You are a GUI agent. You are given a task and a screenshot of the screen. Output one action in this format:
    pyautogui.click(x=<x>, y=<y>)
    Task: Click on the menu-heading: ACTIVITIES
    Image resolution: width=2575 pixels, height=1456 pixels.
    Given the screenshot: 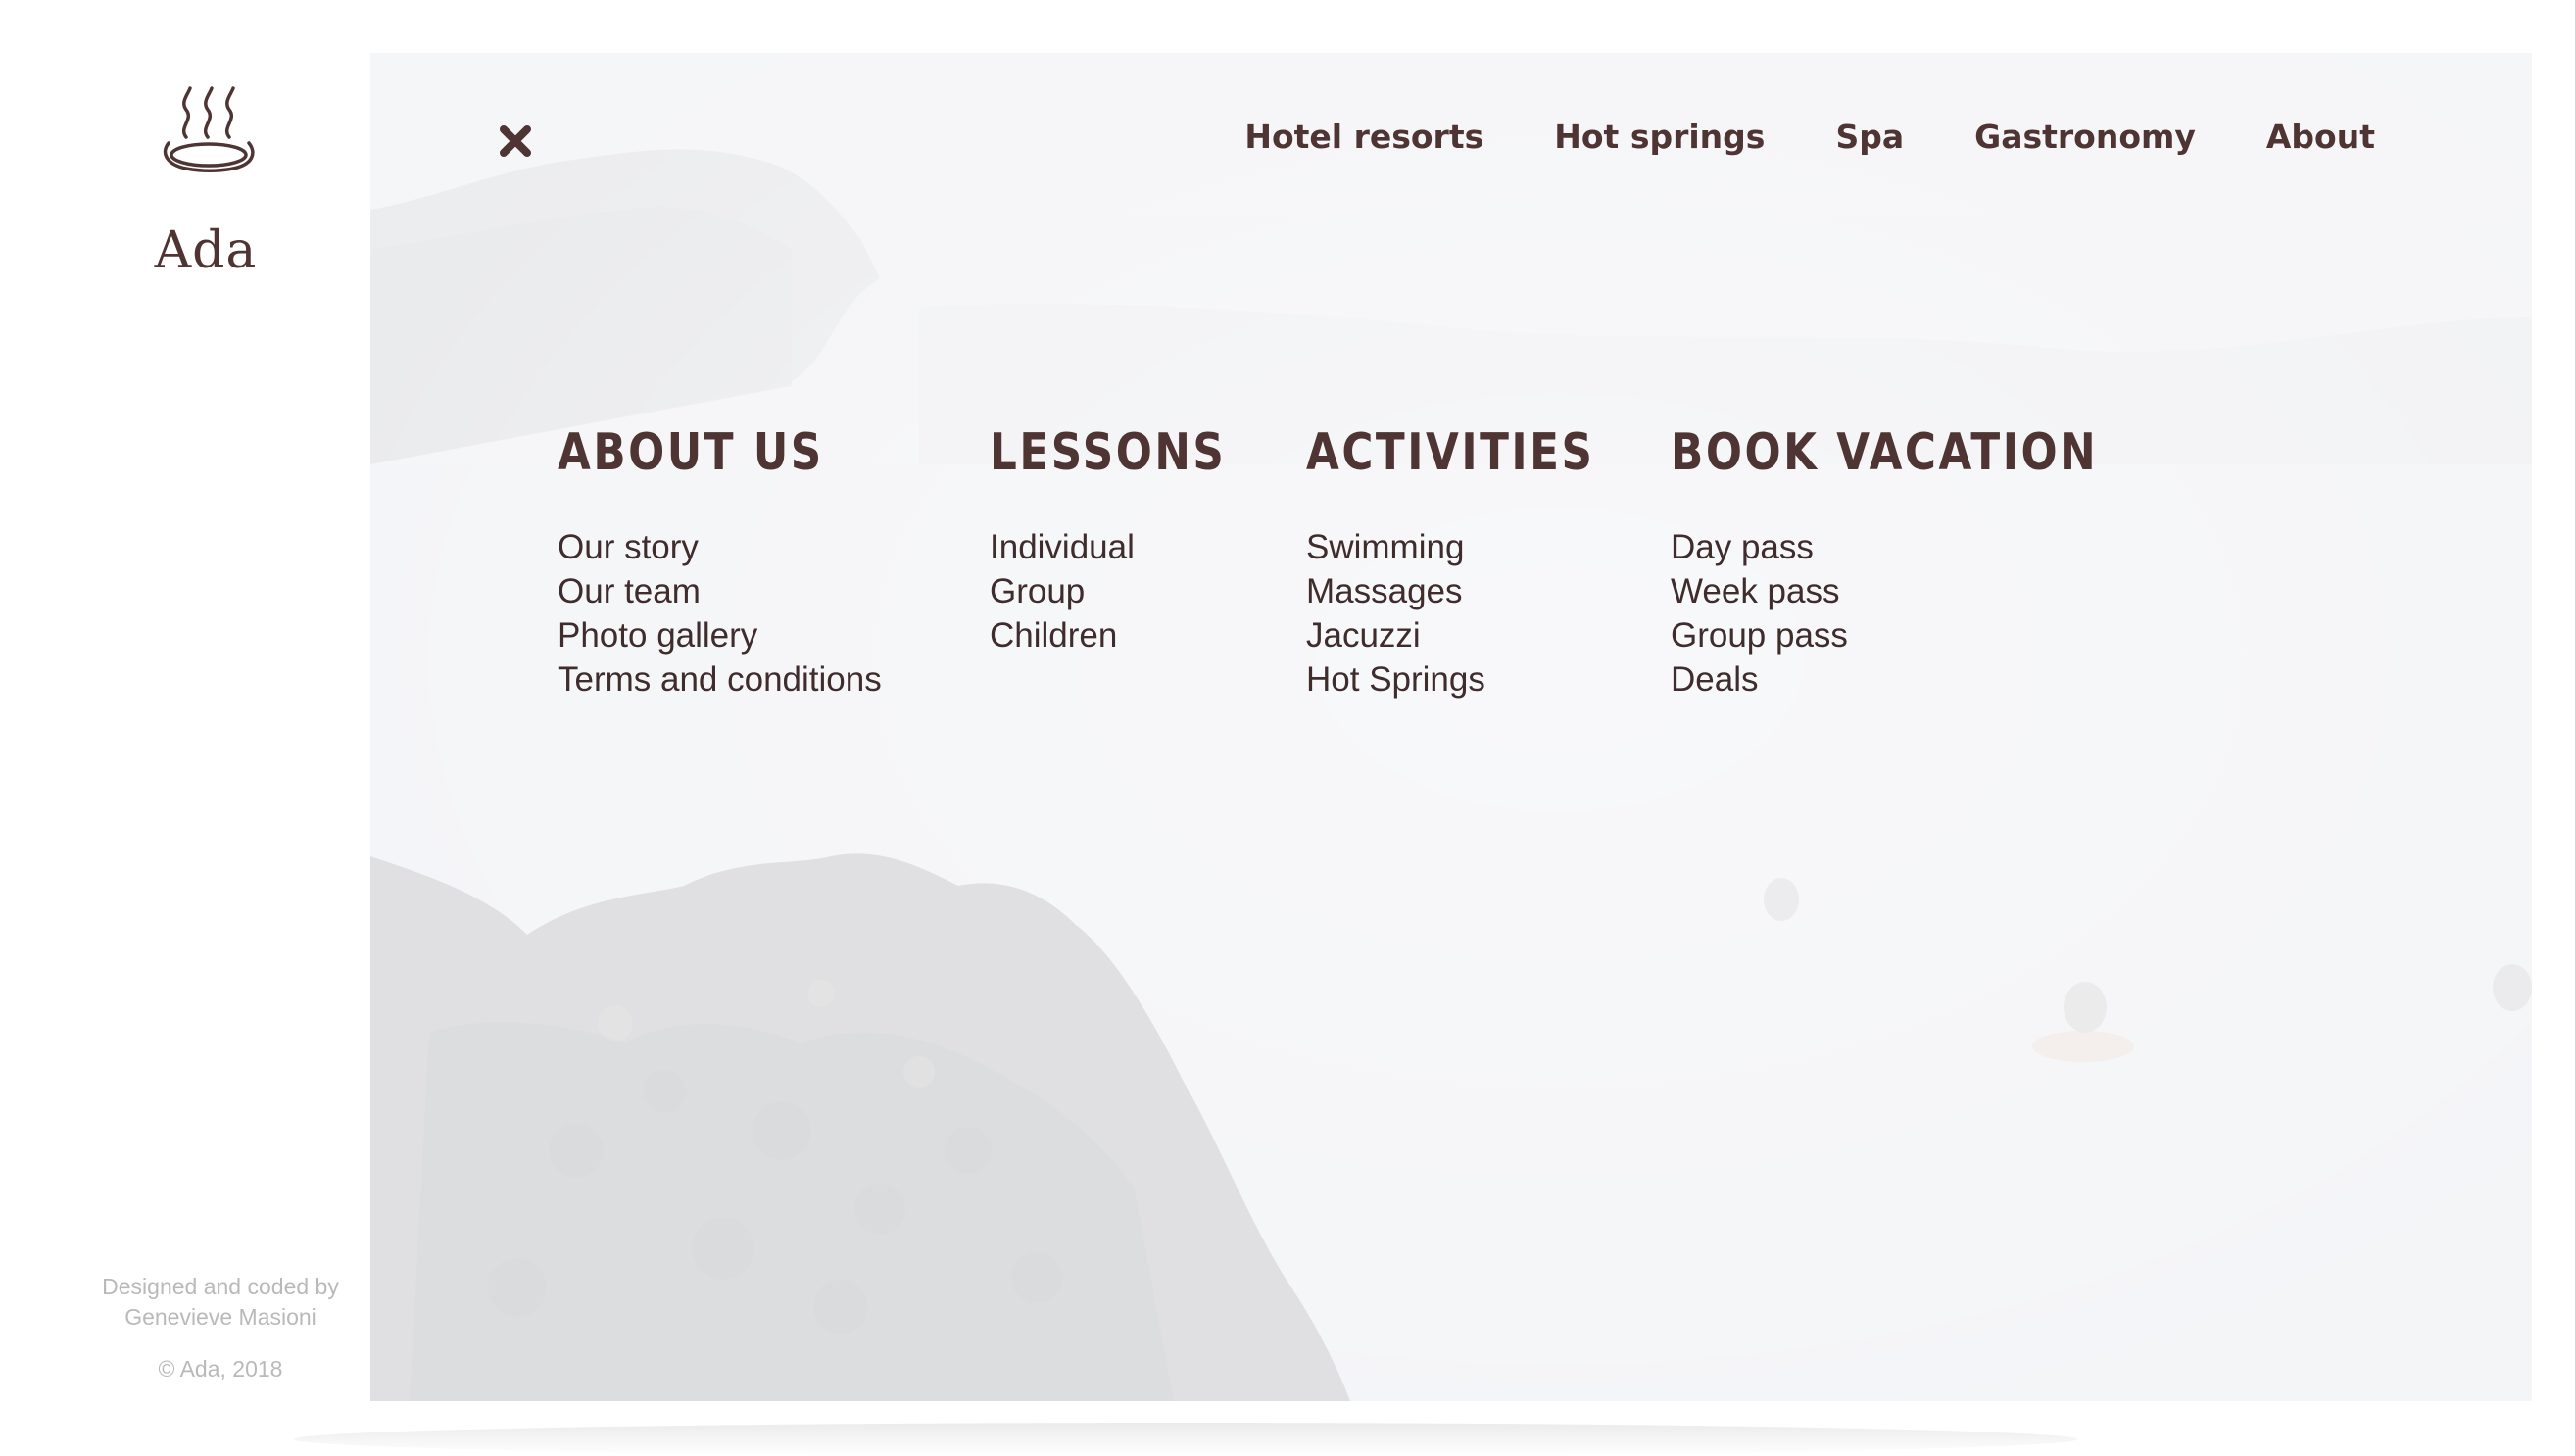 What is the action you would take?
    pyautogui.click(x=1451, y=452)
    